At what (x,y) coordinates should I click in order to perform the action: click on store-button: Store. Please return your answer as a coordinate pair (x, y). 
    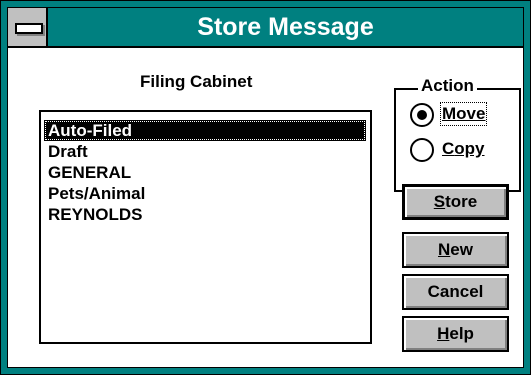
    Looking at the image, I should click on (455, 202).